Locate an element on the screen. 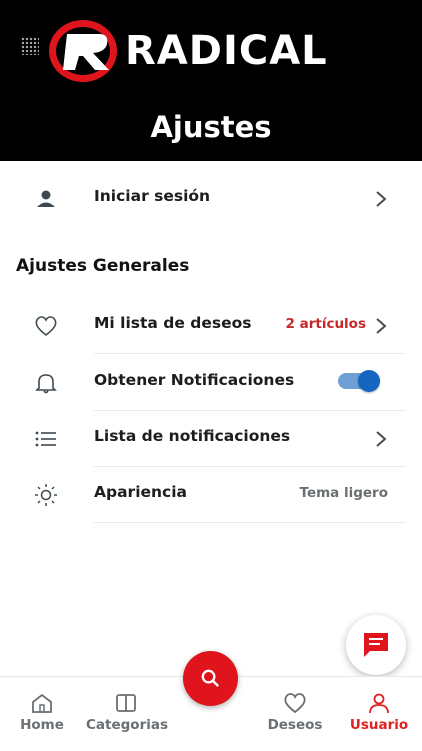 The image size is (422, 751). notifications-toggle is located at coordinates (359, 381).